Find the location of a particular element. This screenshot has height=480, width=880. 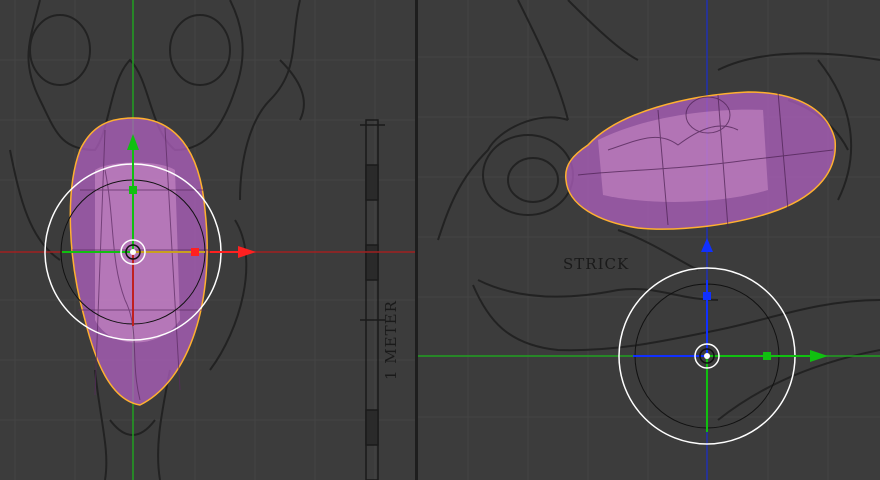

z-axis-arrow-icon is located at coordinates (707, 245).